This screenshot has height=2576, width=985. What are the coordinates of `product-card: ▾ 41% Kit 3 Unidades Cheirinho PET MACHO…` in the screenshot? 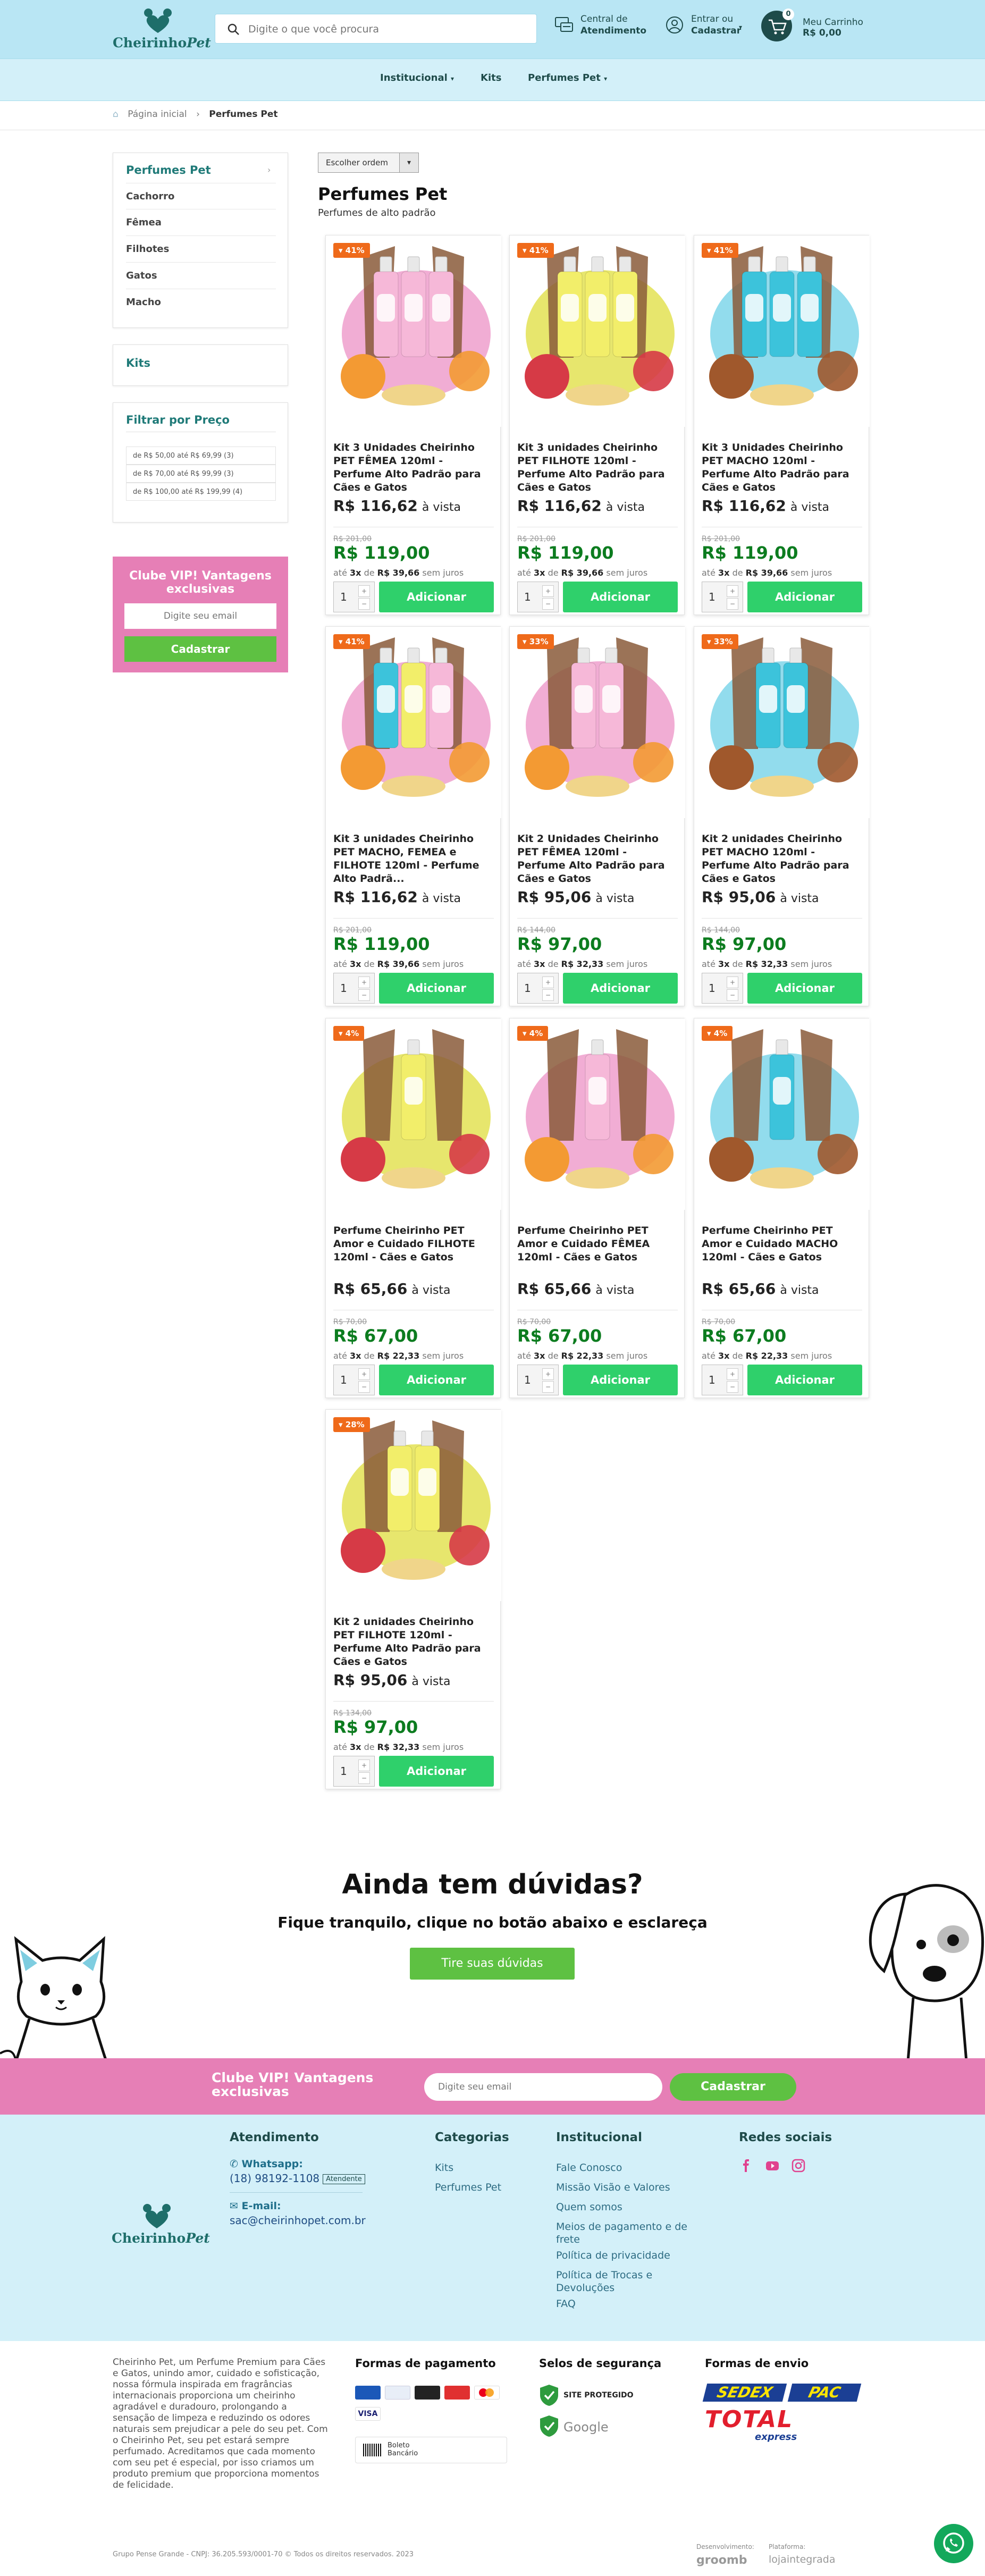 It's located at (782, 425).